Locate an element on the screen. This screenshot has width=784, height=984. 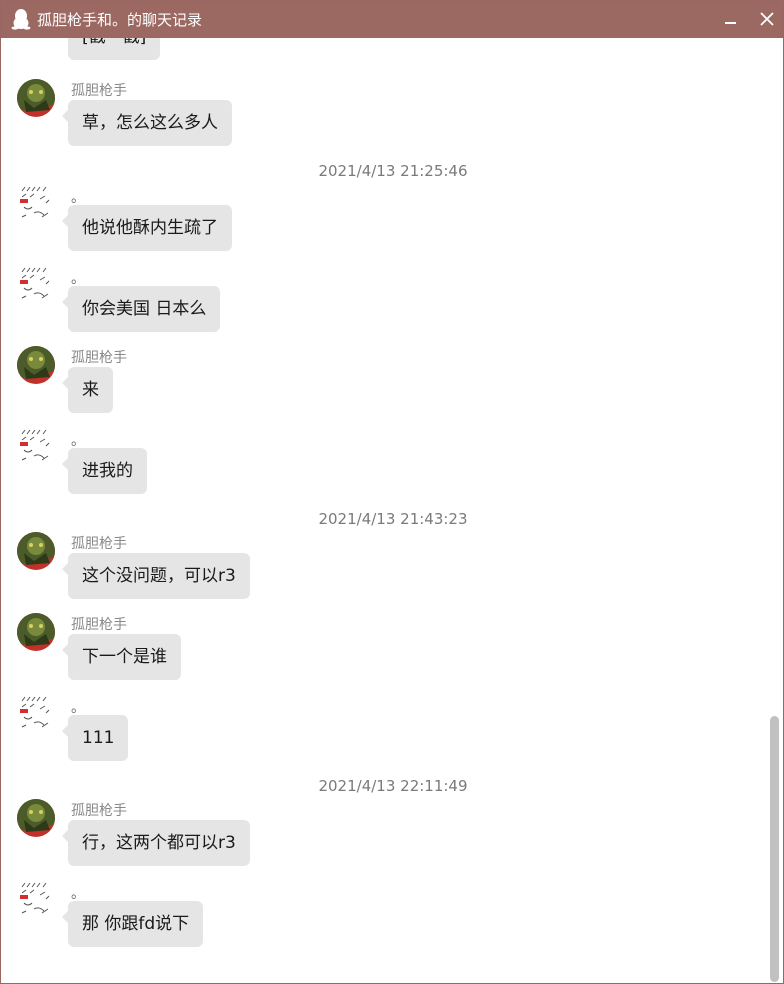
minimize-button is located at coordinates (731, 19).